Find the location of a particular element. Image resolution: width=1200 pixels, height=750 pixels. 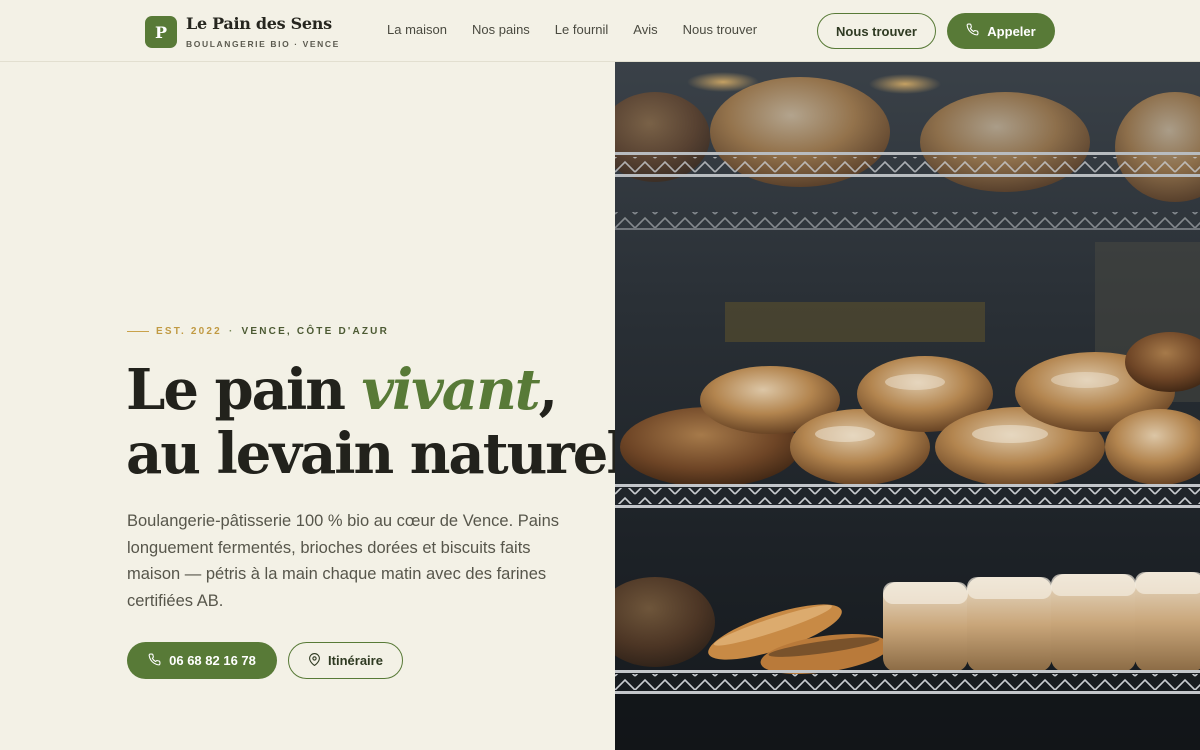

headline-line2: au levain naturel. is located at coordinates (385, 454).